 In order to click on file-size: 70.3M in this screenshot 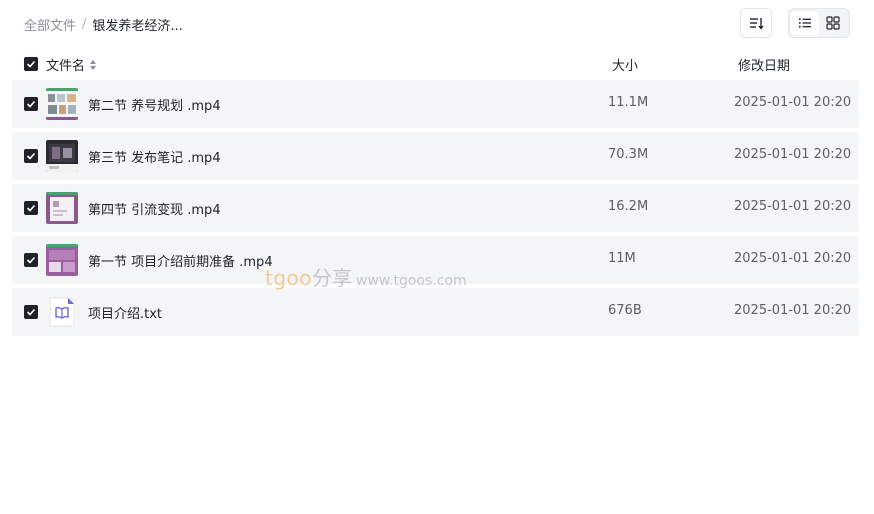, I will do `click(628, 154)`.